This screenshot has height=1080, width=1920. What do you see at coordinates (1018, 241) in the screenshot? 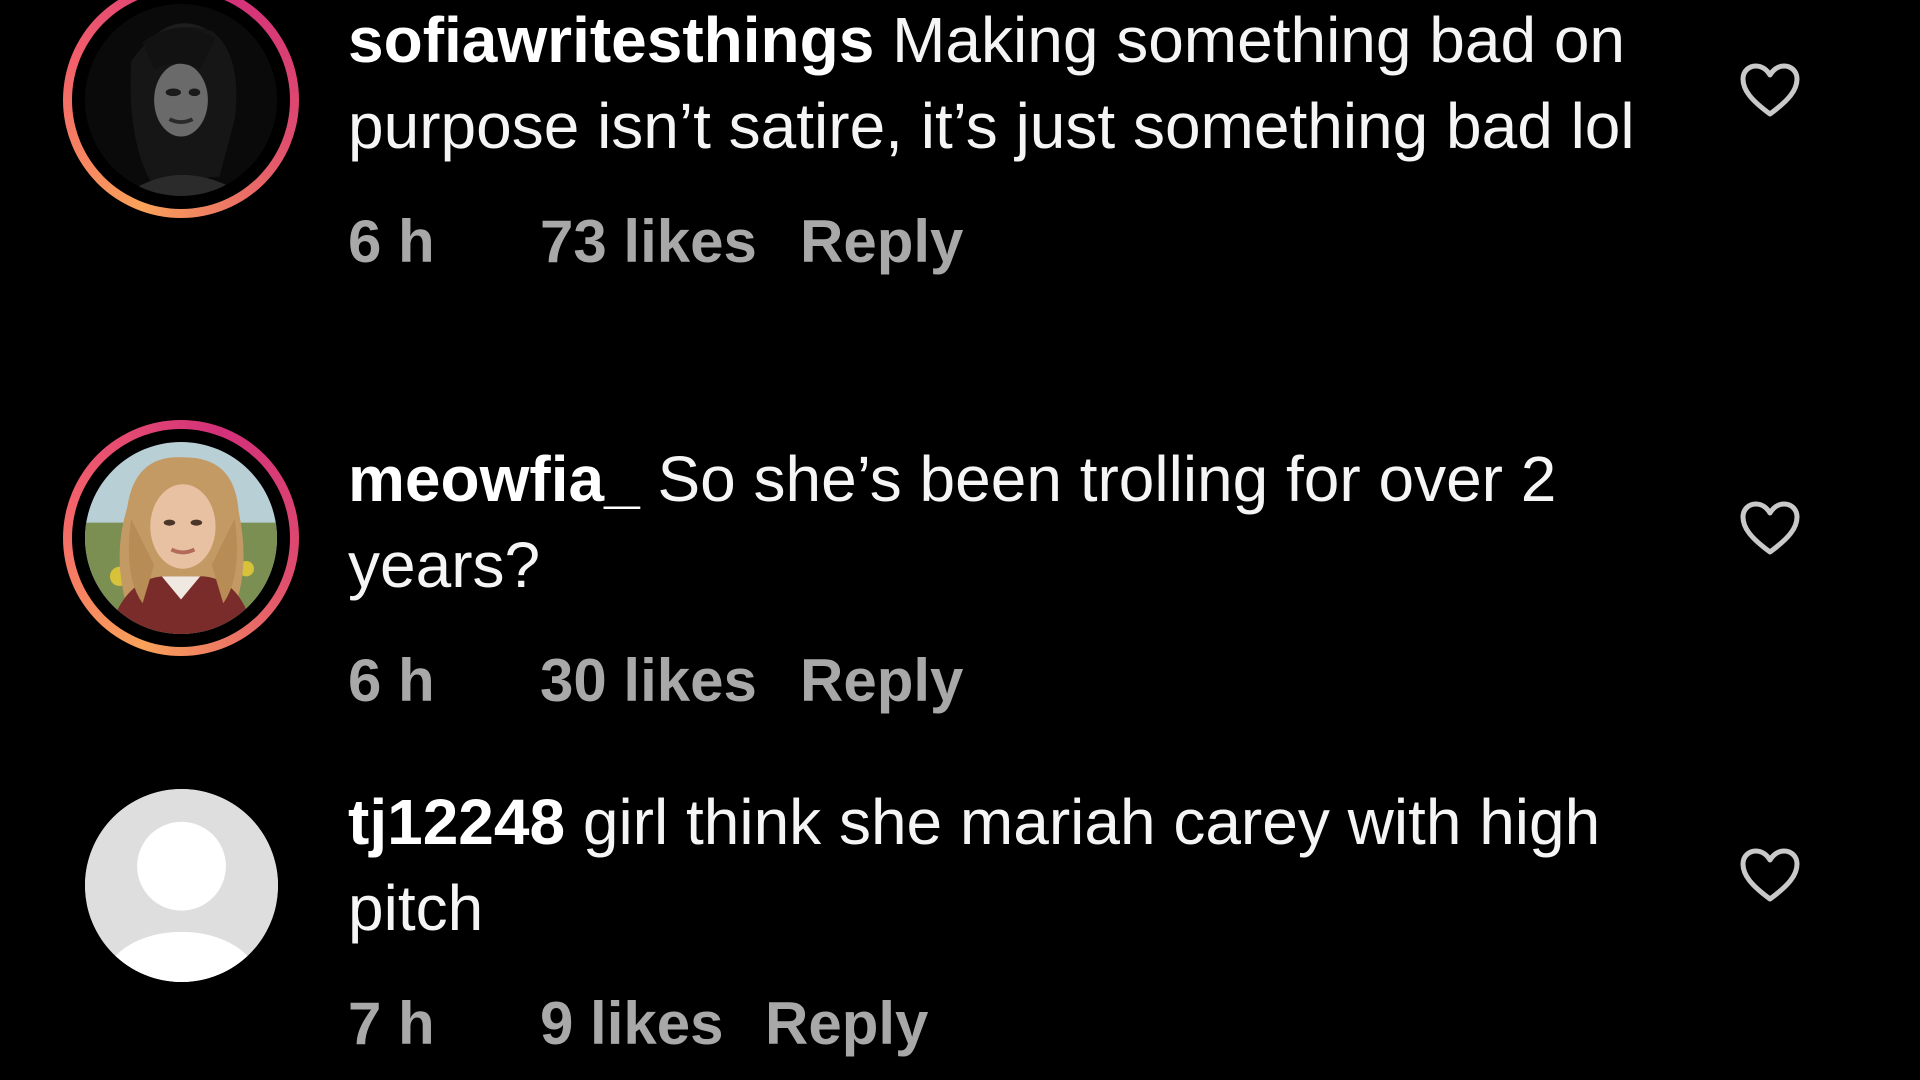
I see `comment-meta: 6 h 73 likes Reply` at bounding box center [1018, 241].